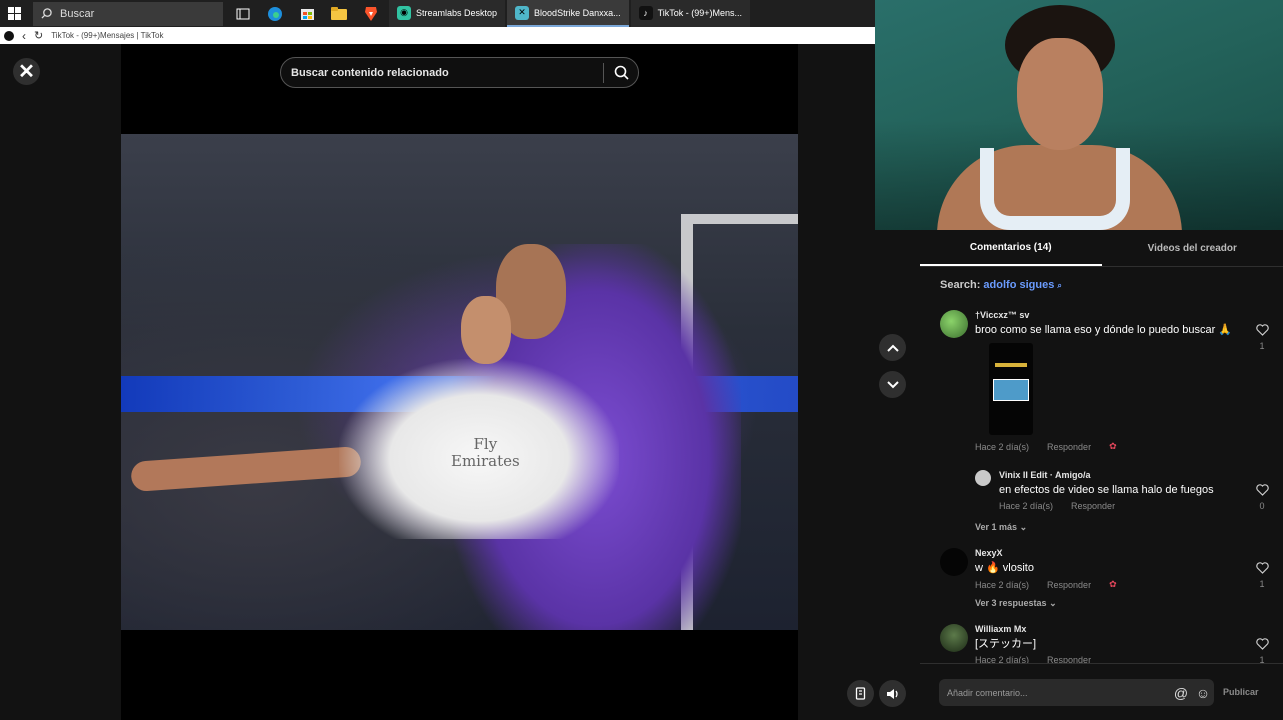 This screenshot has width=1283, height=720. I want to click on tab-creator-videos: Videos del creador, so click(1192, 248).